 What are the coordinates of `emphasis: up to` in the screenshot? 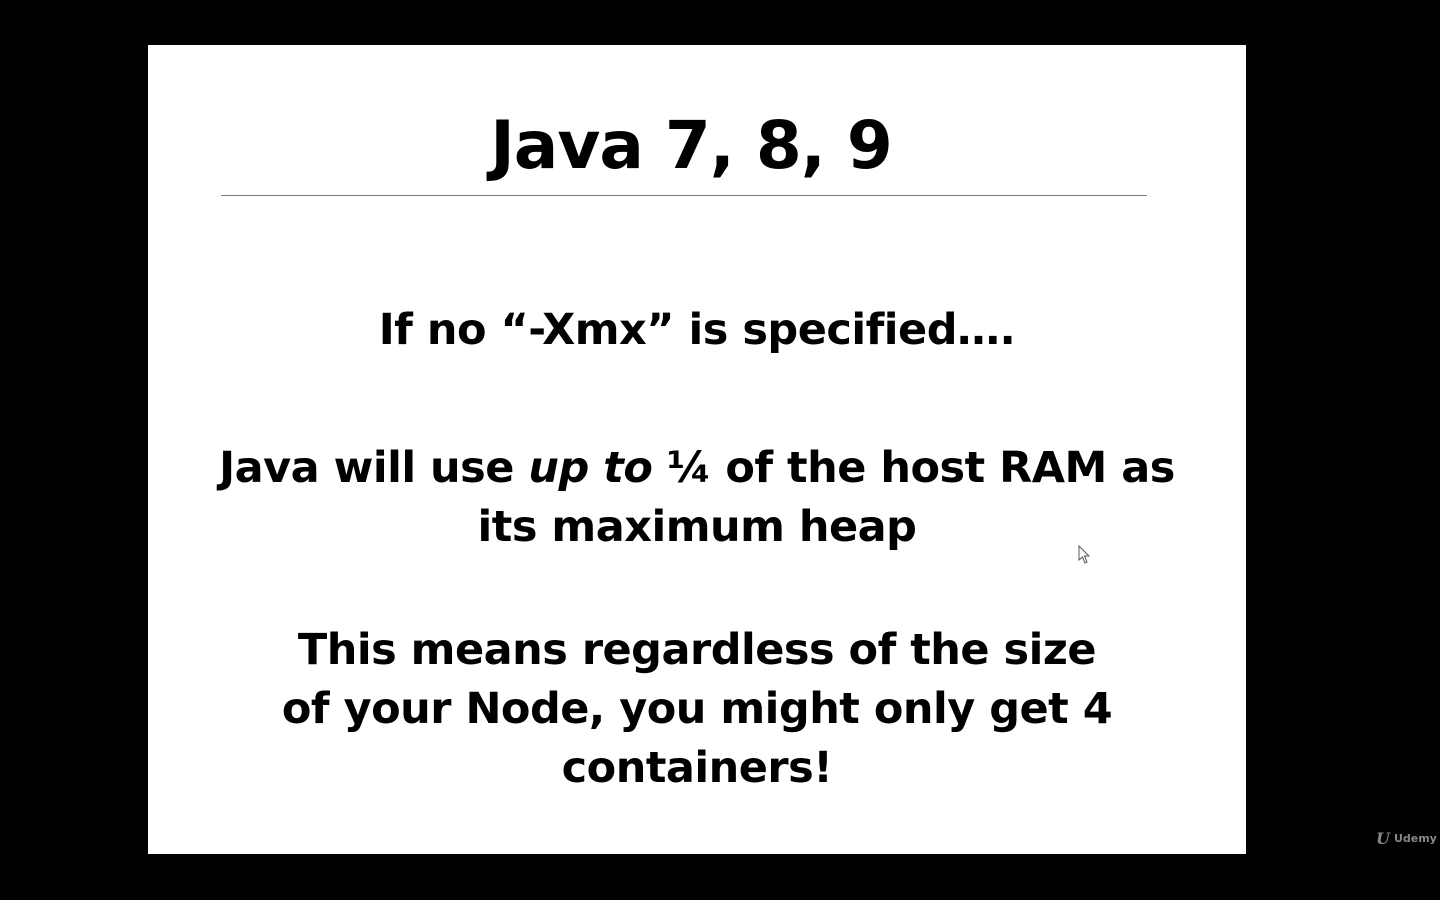 It's located at (590, 468).